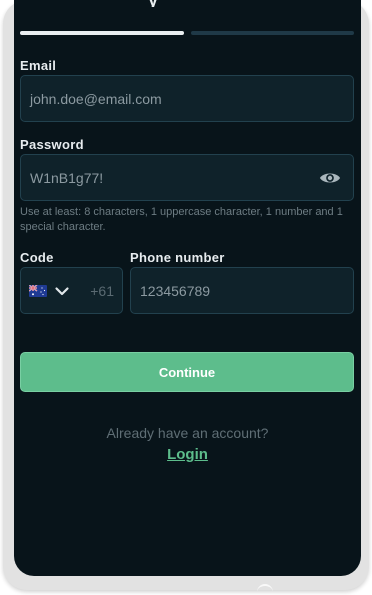 The width and height of the screenshot is (372, 595). What do you see at coordinates (187, 372) in the screenshot?
I see `continue-button: Continue` at bounding box center [187, 372].